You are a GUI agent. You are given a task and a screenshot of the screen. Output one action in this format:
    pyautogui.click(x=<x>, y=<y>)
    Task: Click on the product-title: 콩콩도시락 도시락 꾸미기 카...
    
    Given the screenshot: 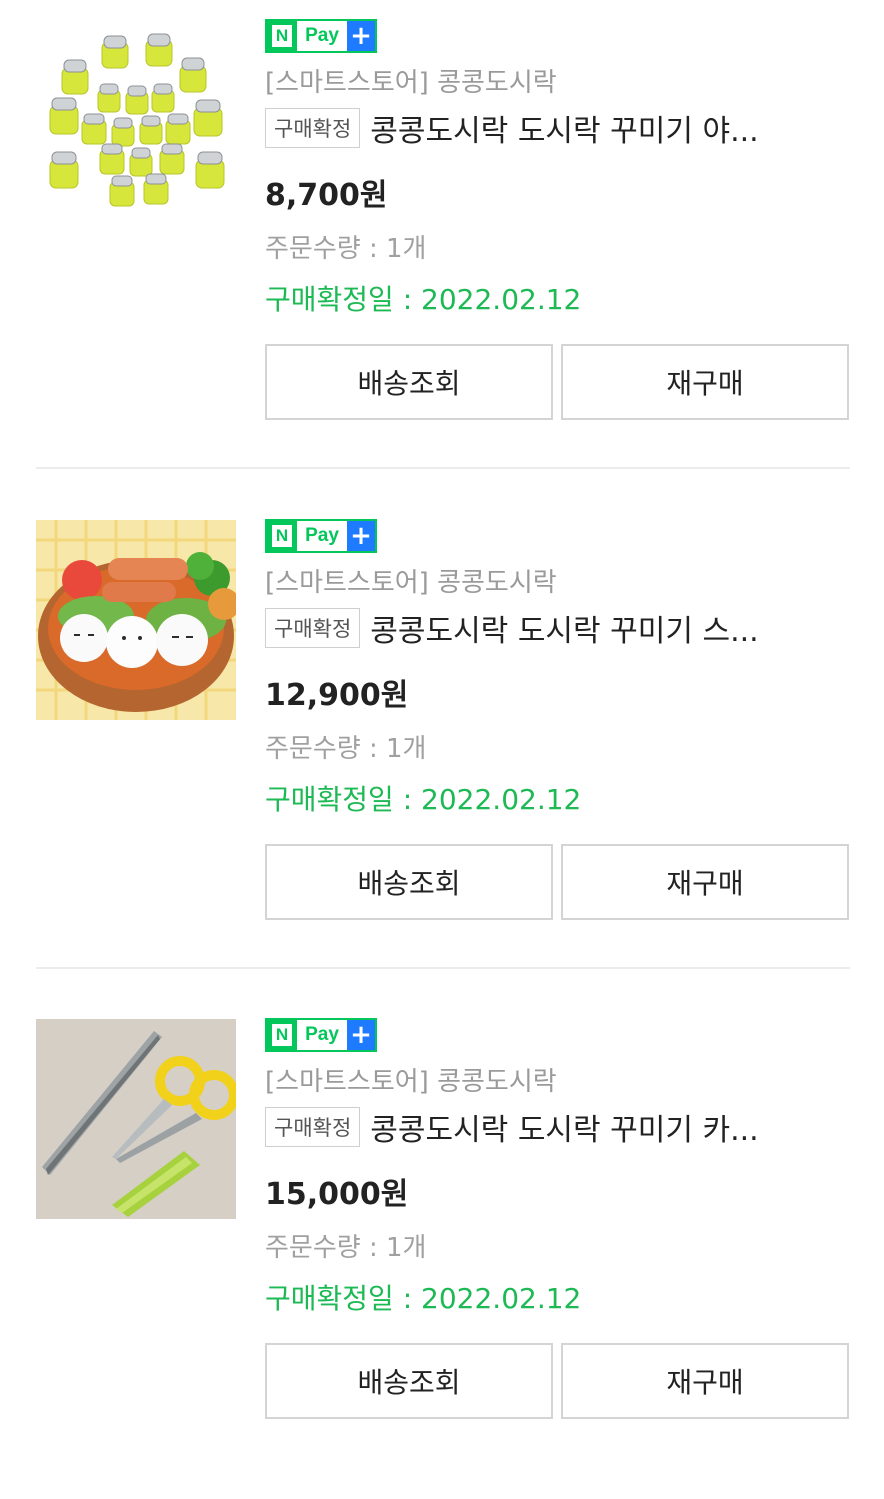 What is the action you would take?
    pyautogui.click(x=610, y=1127)
    